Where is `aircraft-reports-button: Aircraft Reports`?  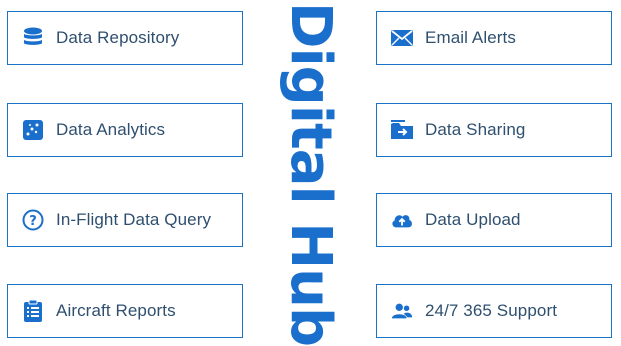 aircraft-reports-button: Aircraft Reports is located at coordinates (125, 311).